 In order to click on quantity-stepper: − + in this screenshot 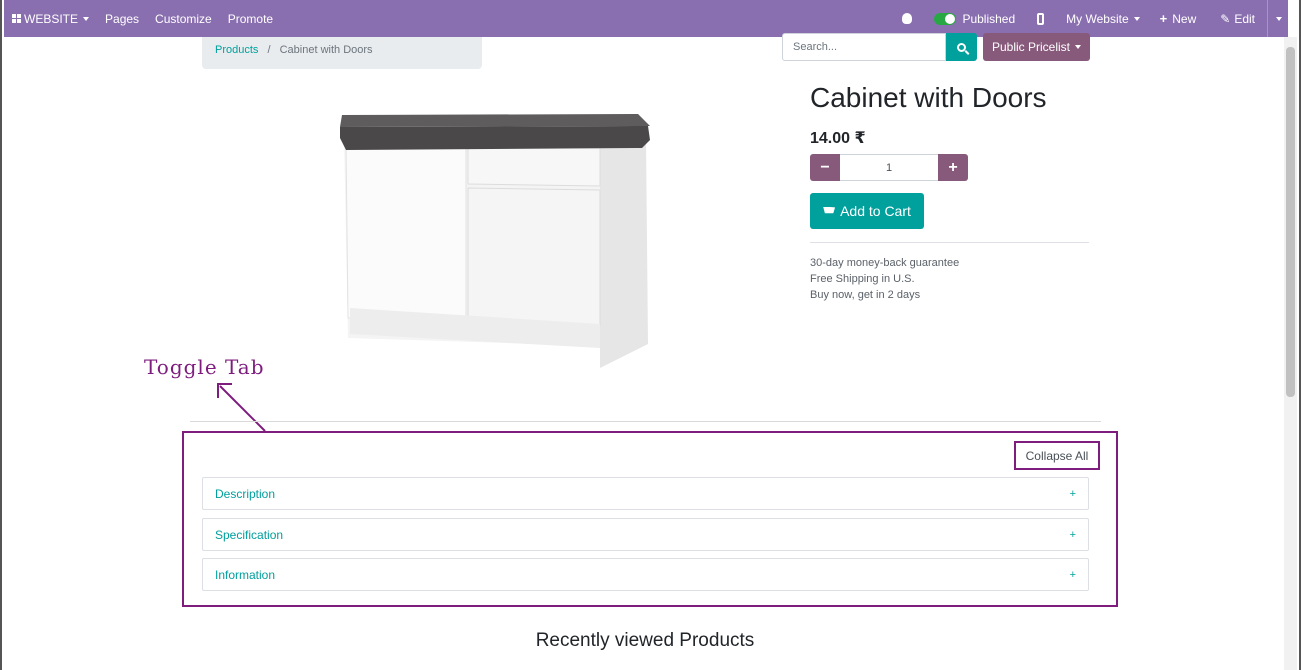, I will do `click(889, 167)`.